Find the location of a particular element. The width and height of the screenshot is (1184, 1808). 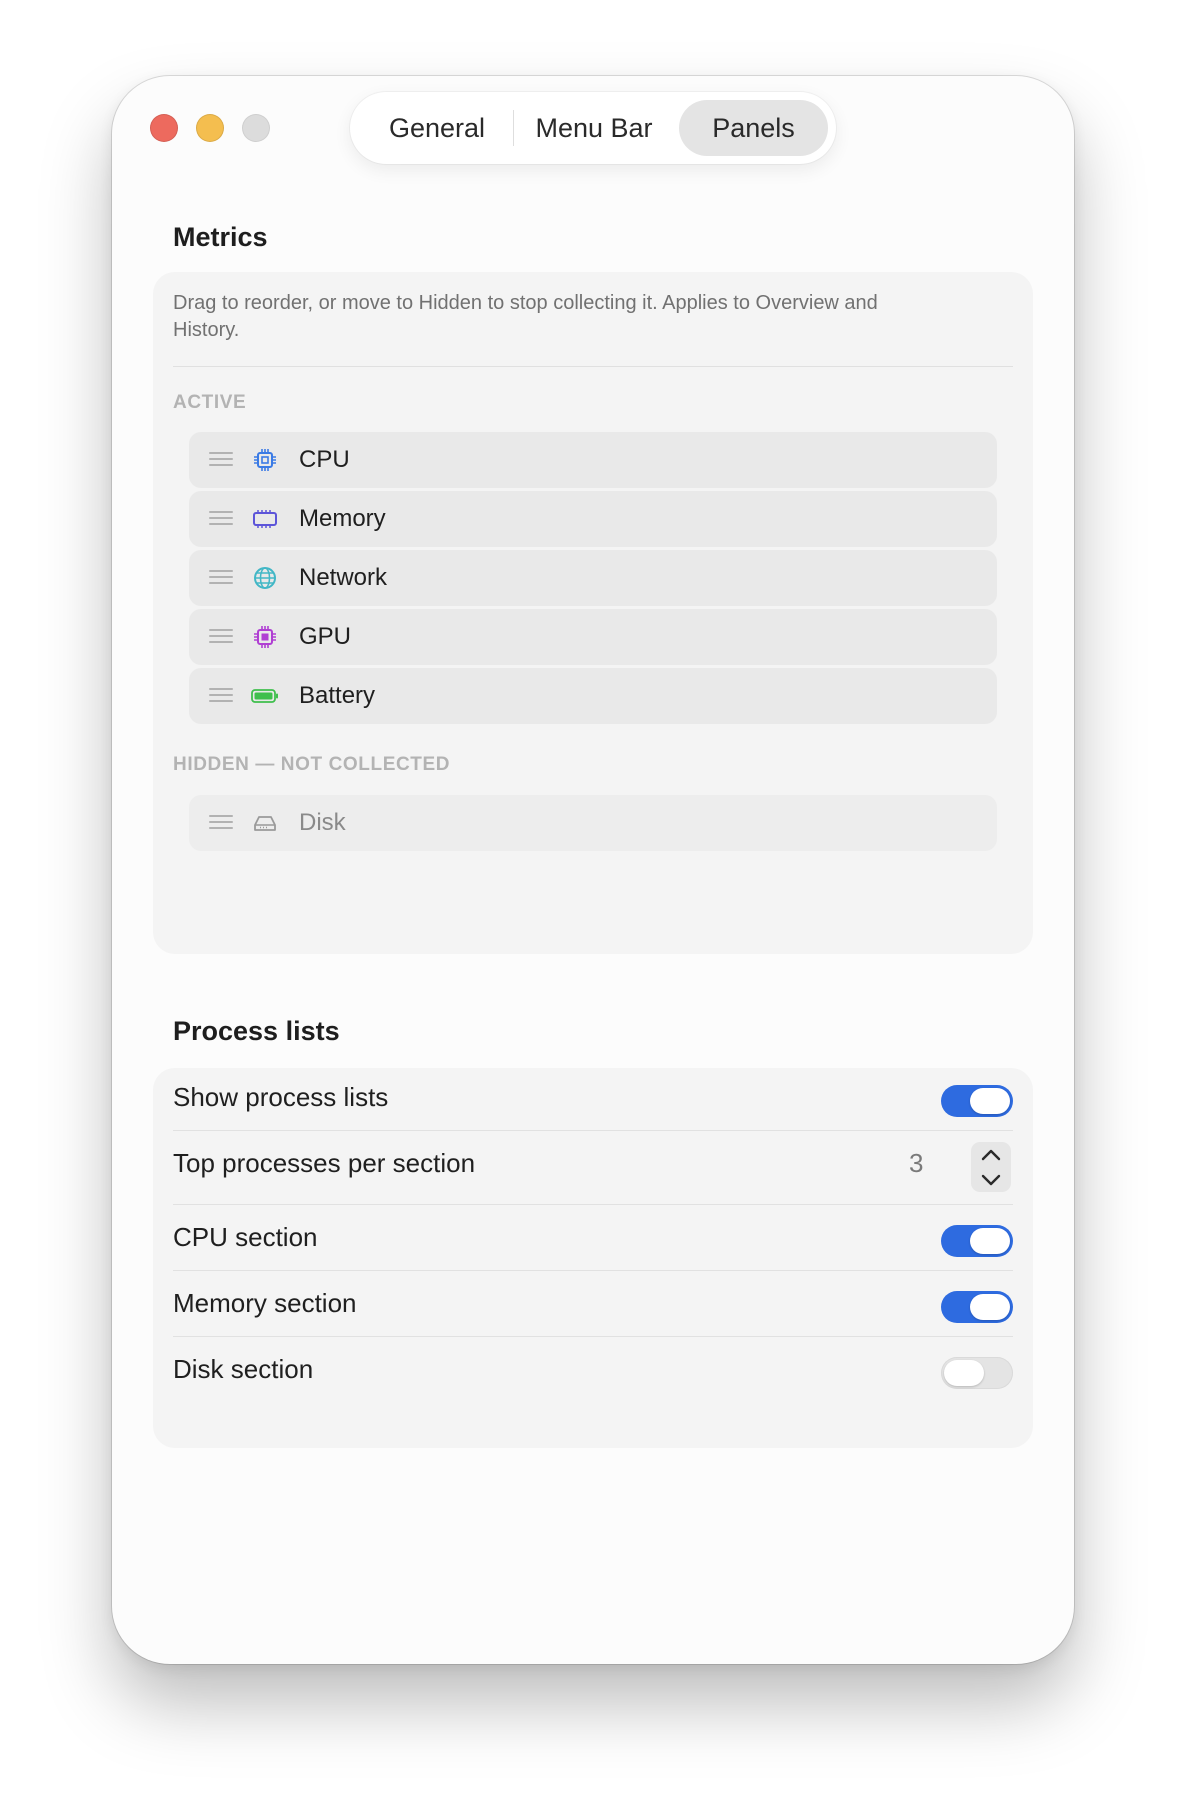

disk-section-label: Disk section is located at coordinates (243, 1369).